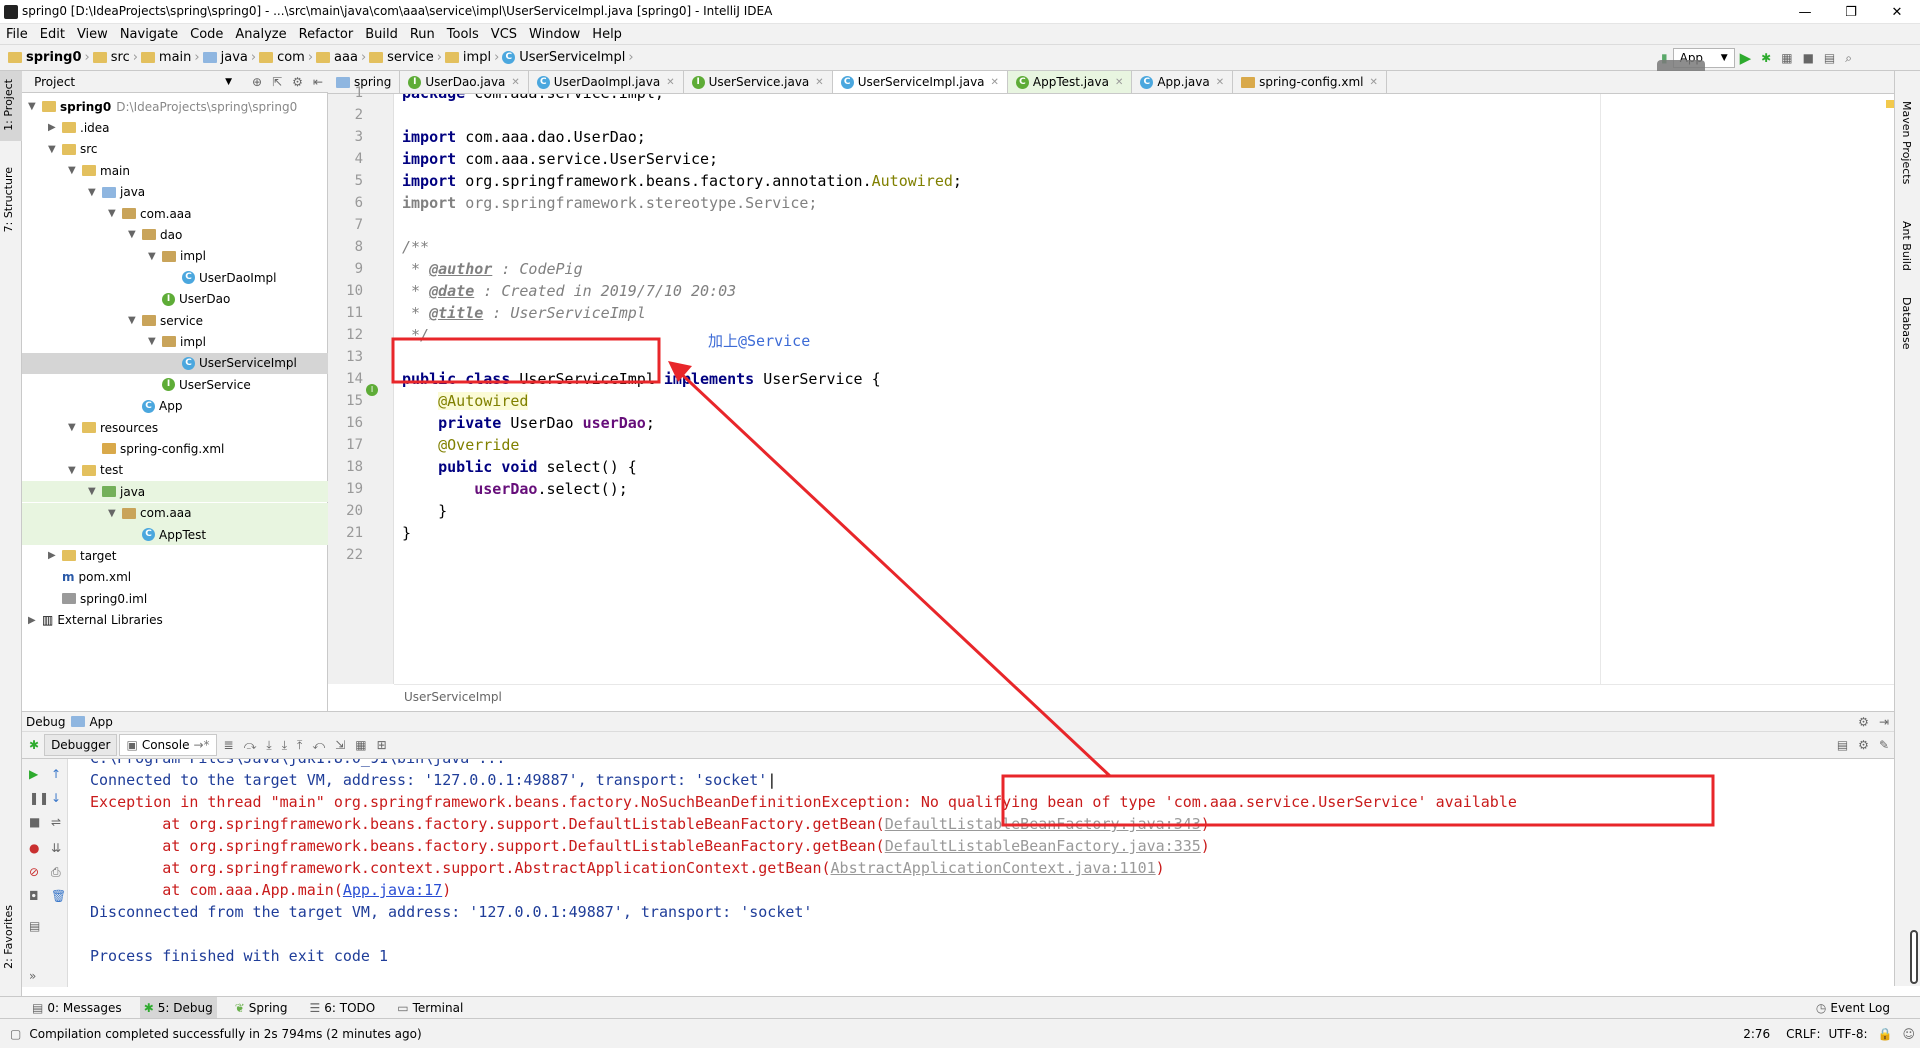  I want to click on breadcrumb-item: com, so click(291, 57).